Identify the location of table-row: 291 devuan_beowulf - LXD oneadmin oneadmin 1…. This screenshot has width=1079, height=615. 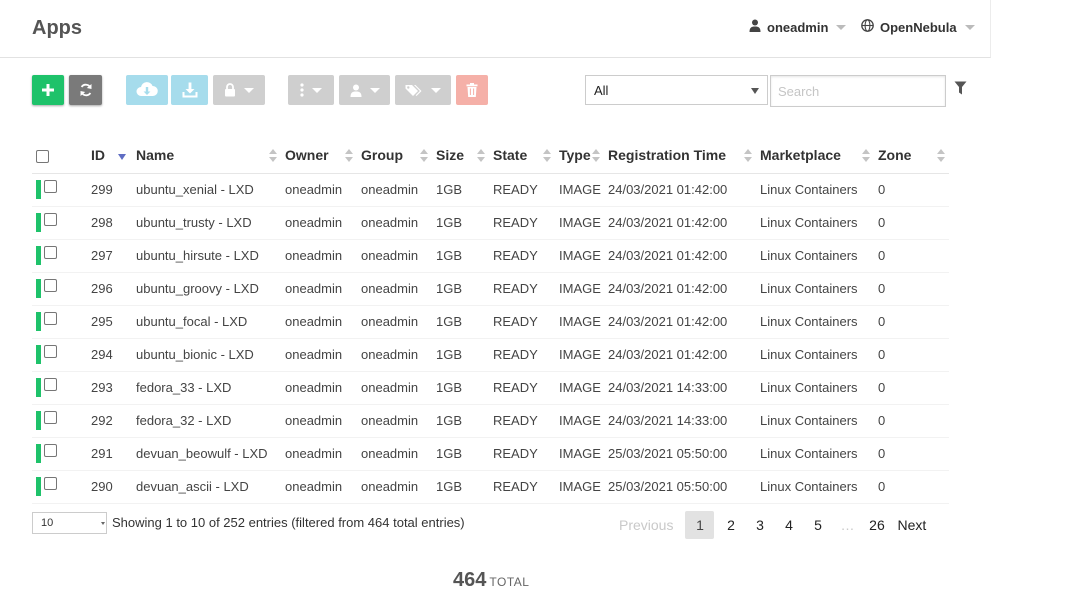
(490, 454).